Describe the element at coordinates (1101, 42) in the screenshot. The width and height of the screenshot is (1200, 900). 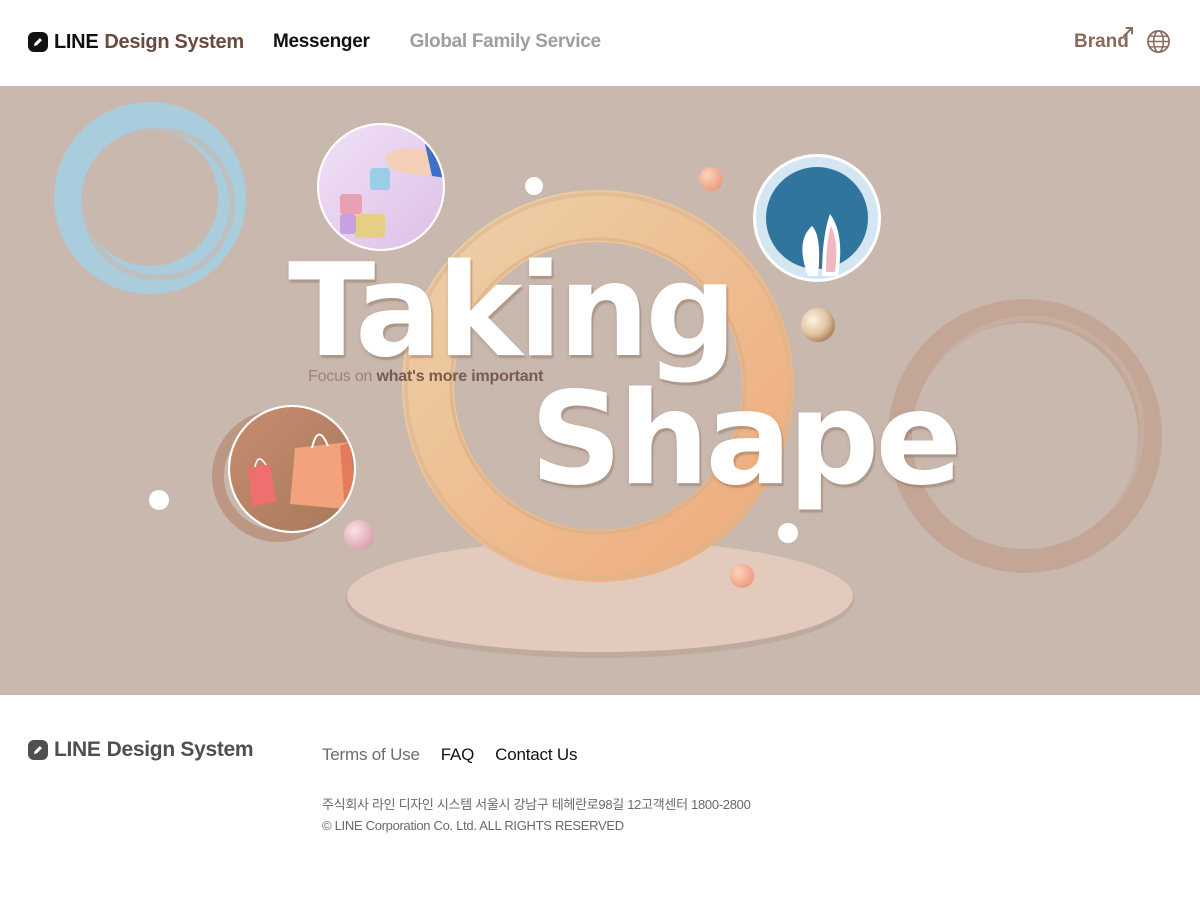
I see `brand-link: Brand` at that location.